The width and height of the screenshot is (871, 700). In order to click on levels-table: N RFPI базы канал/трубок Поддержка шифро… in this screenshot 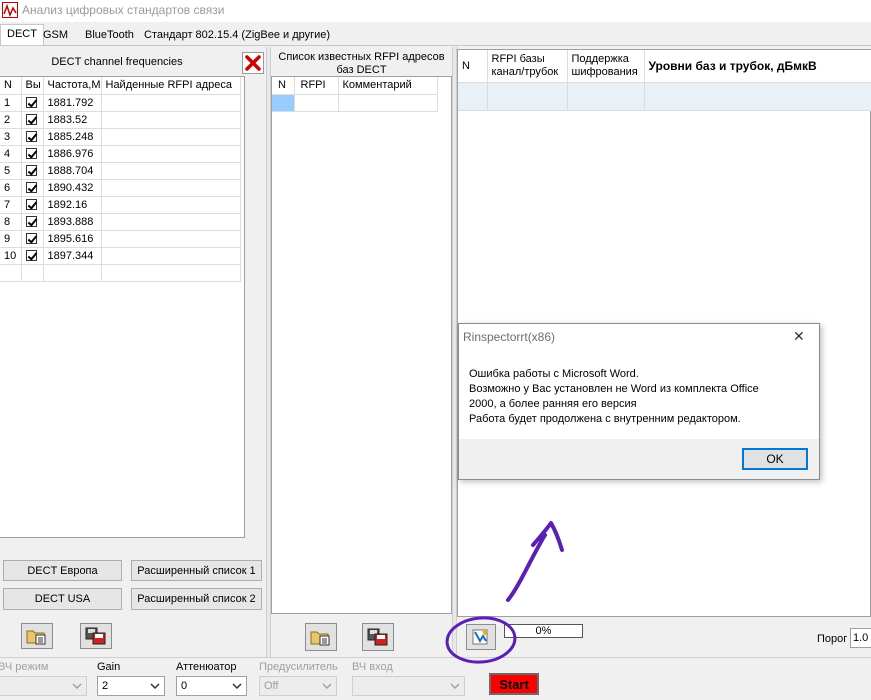, I will do `click(664, 80)`.